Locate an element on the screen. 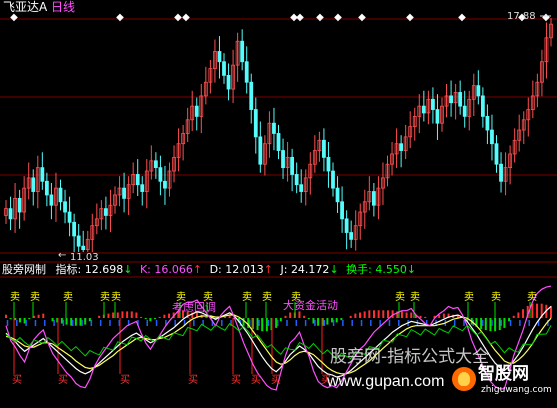 The width and height of the screenshot is (557, 408). zhibiao-label: 指标: is located at coordinates (68, 269).